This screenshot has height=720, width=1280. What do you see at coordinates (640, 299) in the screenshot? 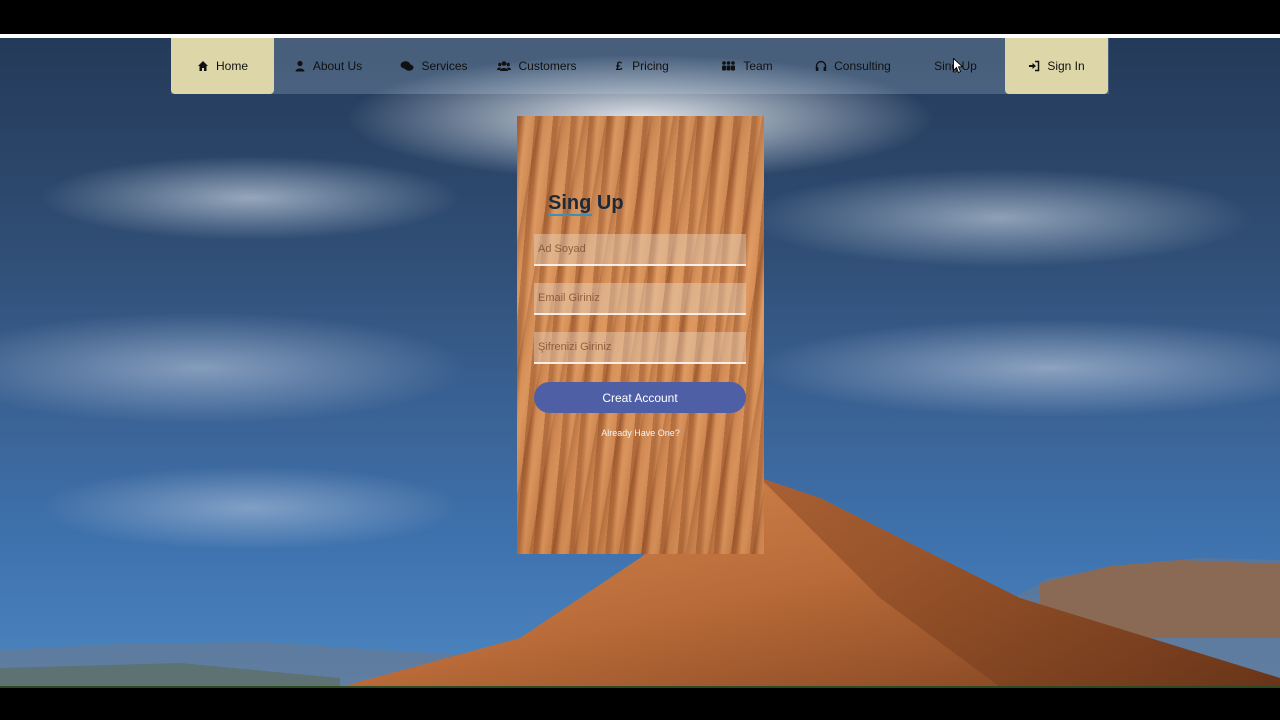
I see `email-input` at bounding box center [640, 299].